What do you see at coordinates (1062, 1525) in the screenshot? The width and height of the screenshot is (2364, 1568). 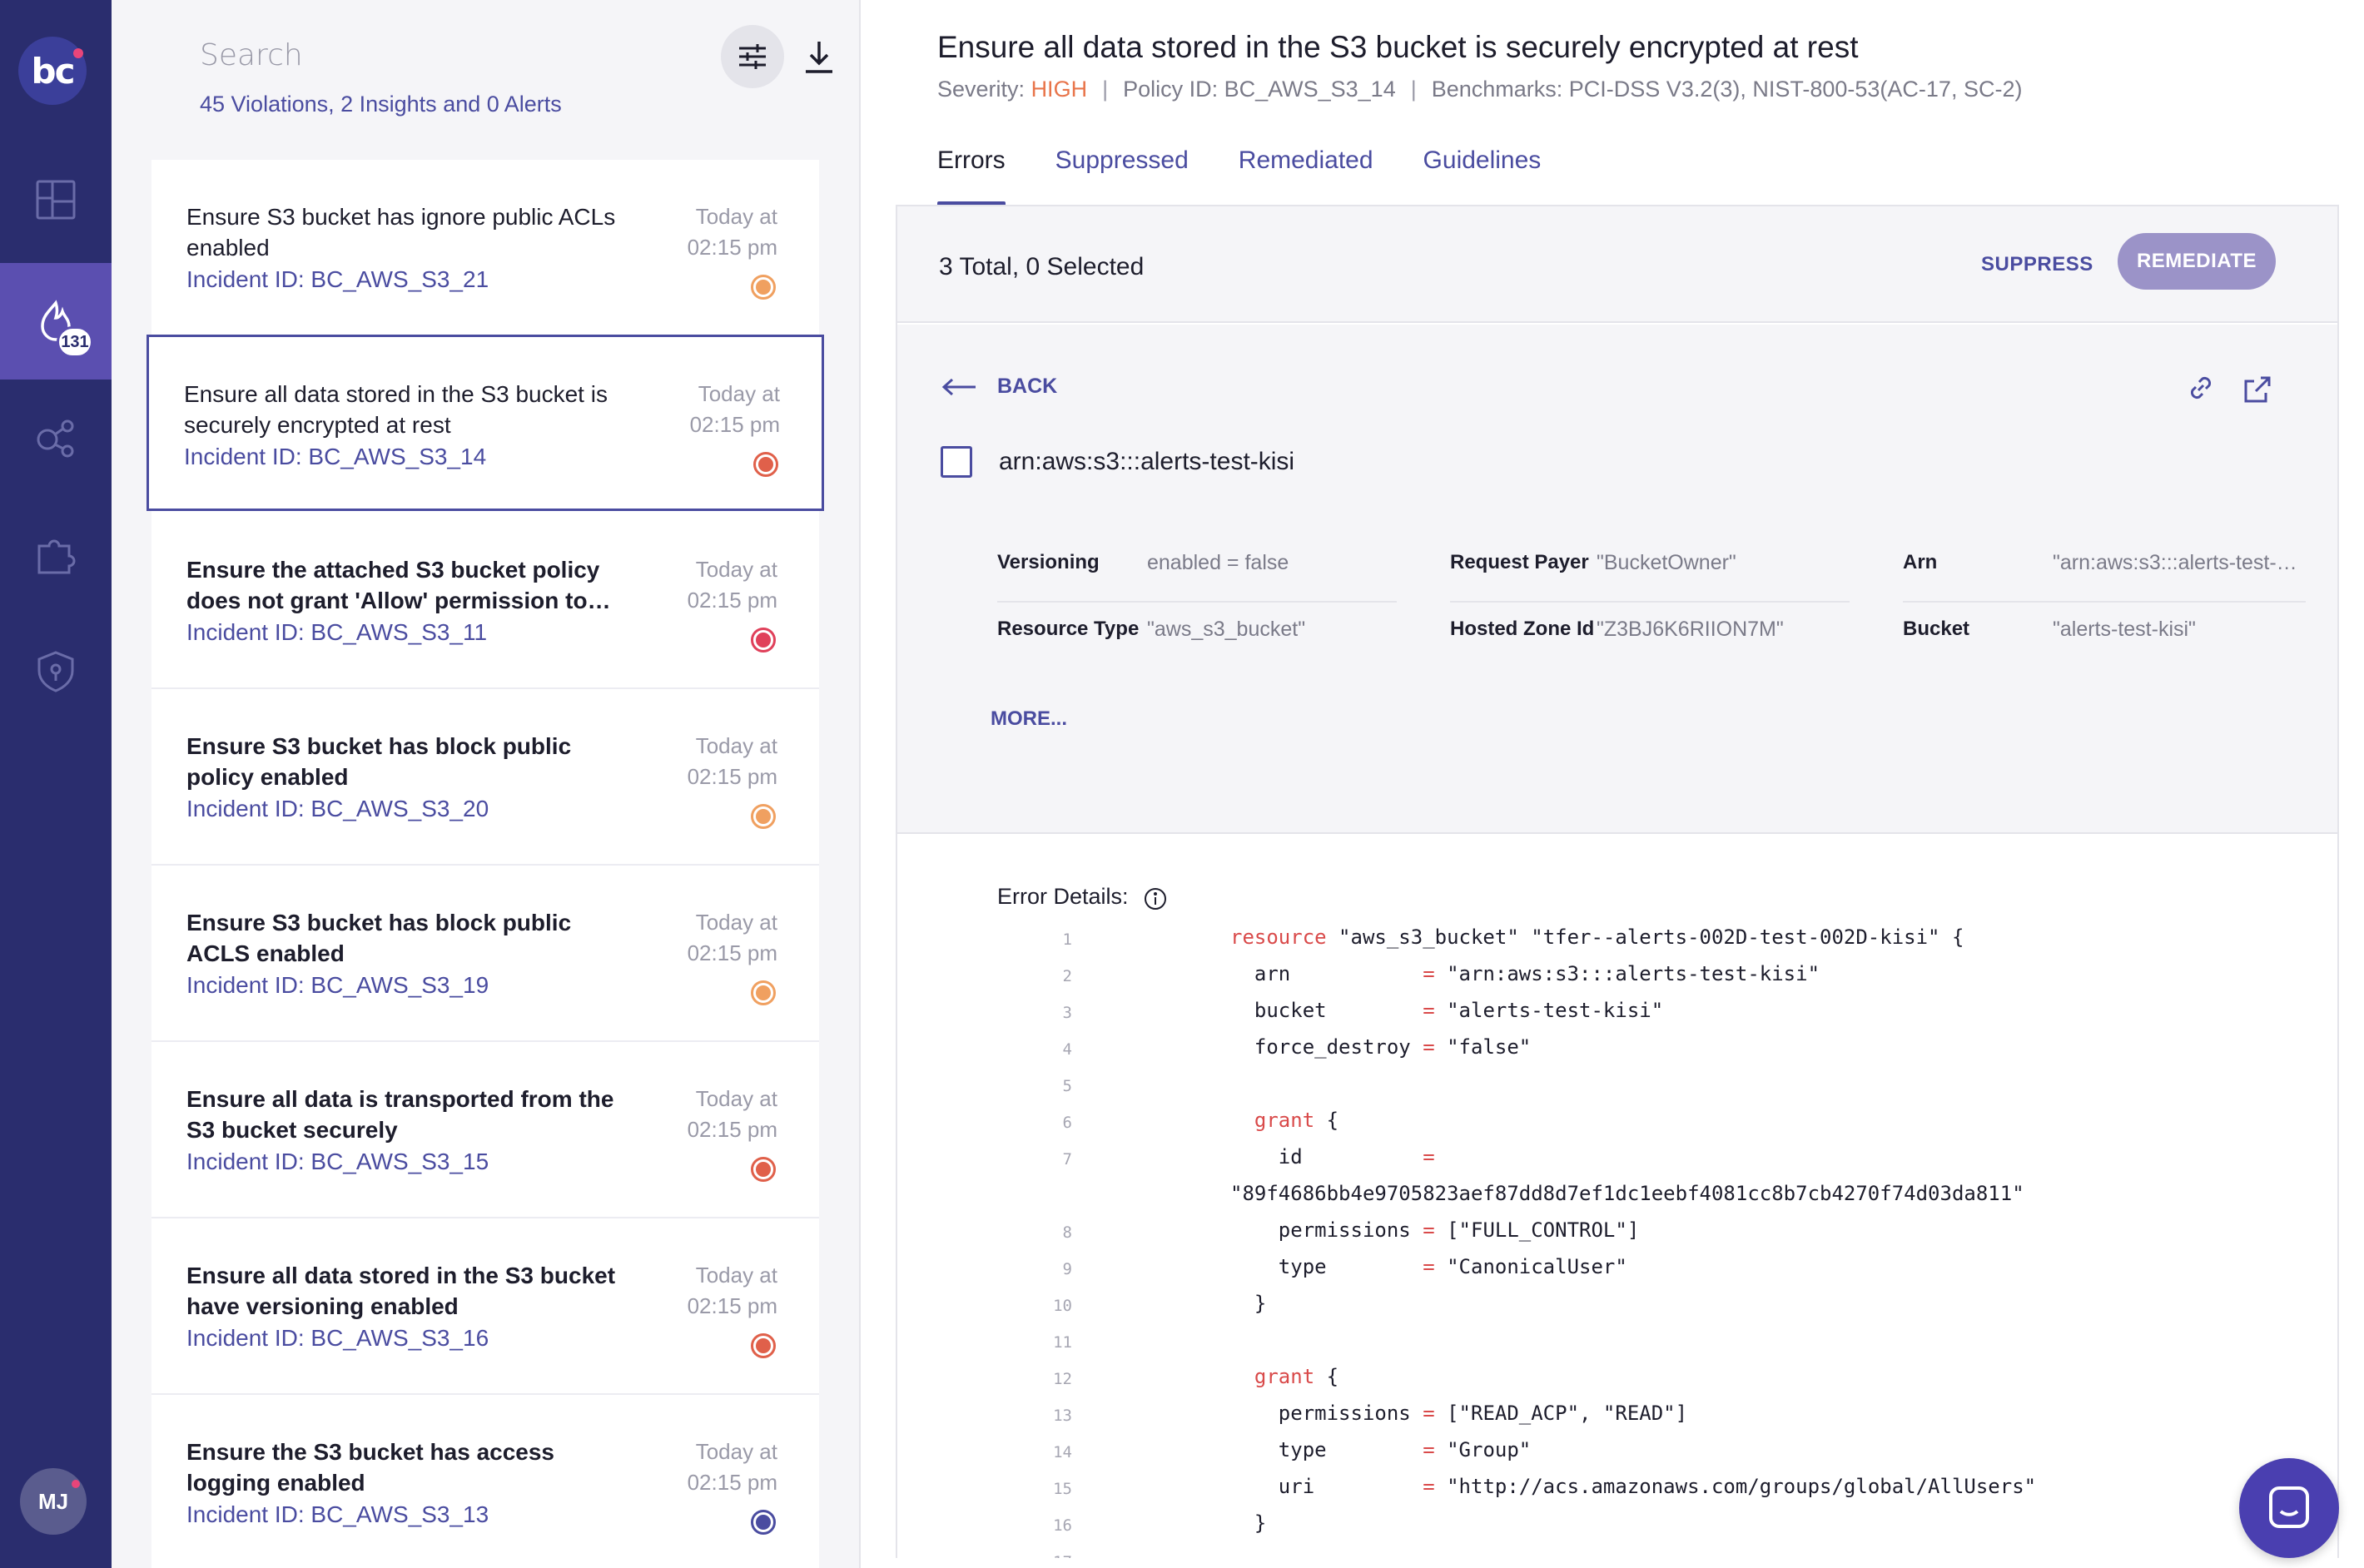 I see `line-number: 16` at bounding box center [1062, 1525].